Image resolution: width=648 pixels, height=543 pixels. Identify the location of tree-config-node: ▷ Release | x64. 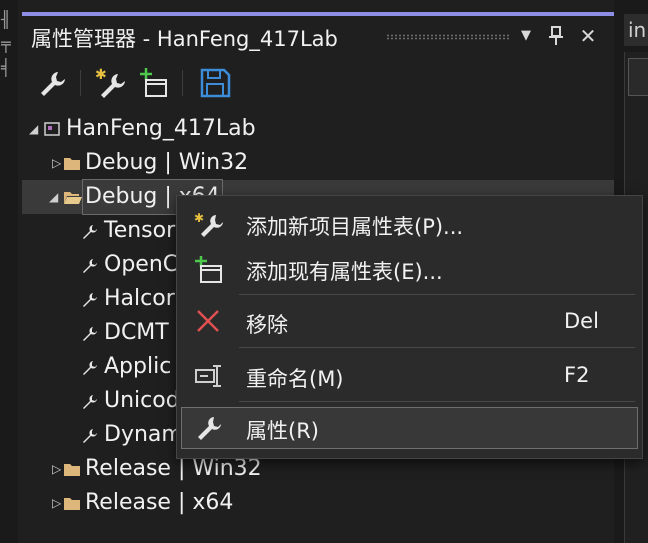
(318, 503).